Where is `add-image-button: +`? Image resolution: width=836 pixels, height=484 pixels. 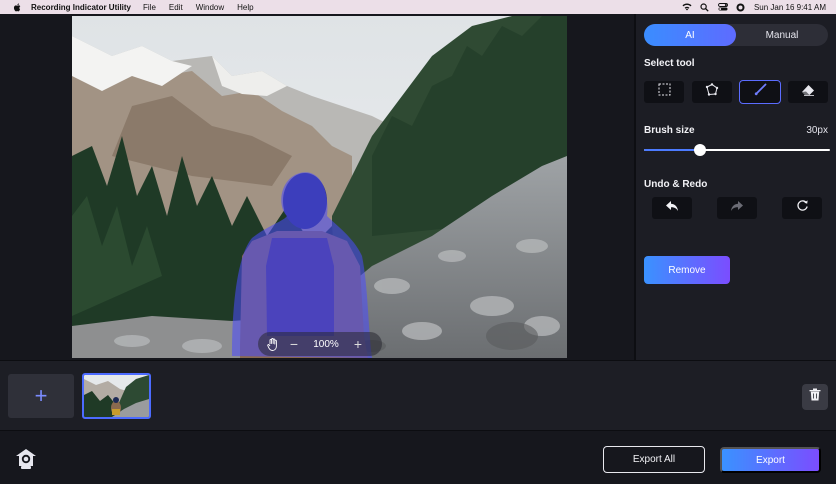 add-image-button: + is located at coordinates (41, 396).